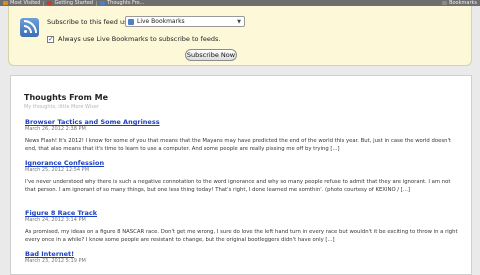 The image size is (480, 275). Describe the element at coordinates (239, 21) in the screenshot. I see `chevron-down-icon: ▼` at that location.